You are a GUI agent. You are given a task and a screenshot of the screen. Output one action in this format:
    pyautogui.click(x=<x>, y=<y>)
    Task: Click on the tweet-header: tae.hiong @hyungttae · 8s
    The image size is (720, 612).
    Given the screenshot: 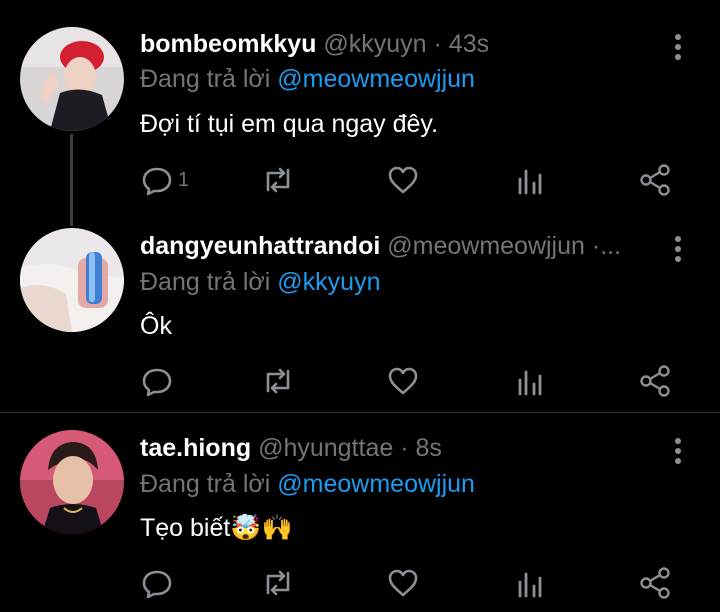 What is the action you would take?
    pyautogui.click(x=400, y=448)
    